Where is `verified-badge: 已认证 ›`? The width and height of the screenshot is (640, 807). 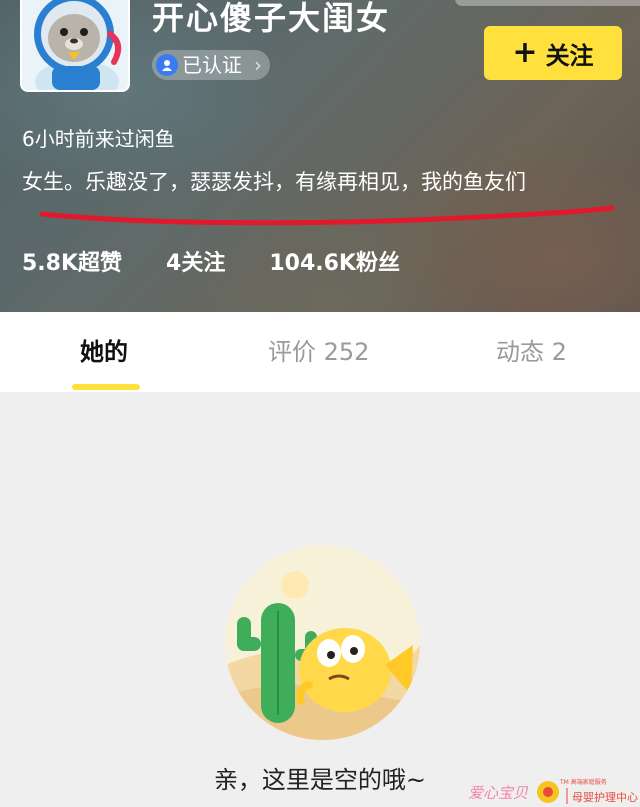
verified-badge: 已认证 › is located at coordinates (211, 65).